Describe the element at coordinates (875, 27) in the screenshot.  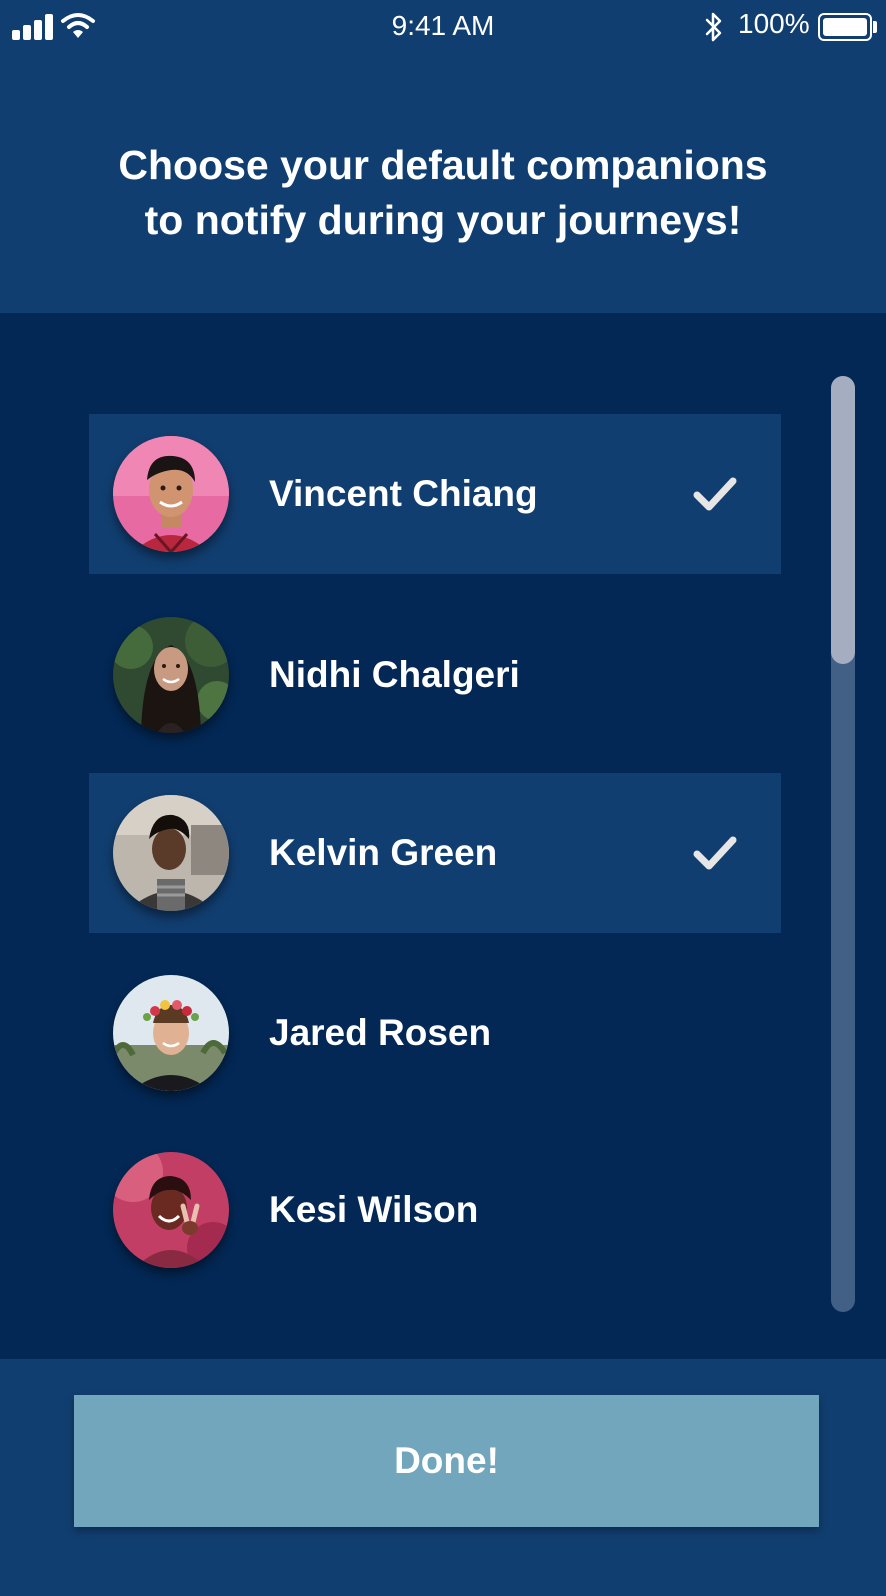
I see `battery-tip` at that location.